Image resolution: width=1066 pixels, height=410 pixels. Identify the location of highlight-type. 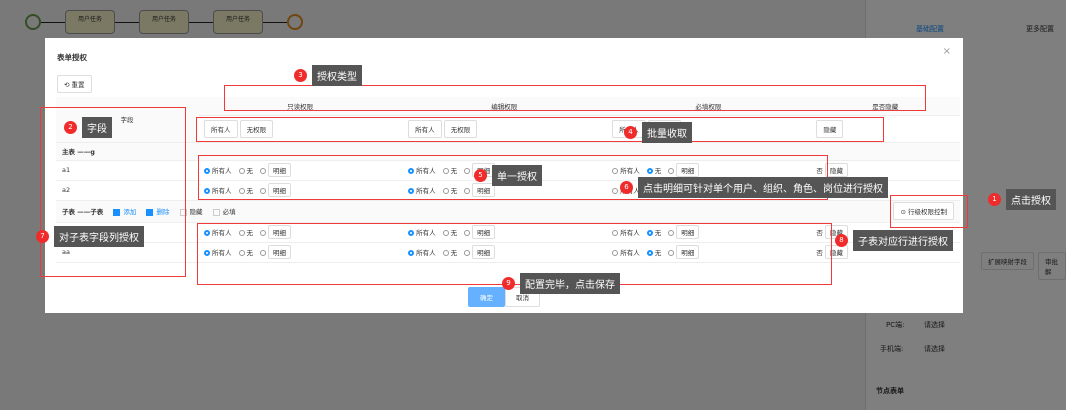
(575, 98).